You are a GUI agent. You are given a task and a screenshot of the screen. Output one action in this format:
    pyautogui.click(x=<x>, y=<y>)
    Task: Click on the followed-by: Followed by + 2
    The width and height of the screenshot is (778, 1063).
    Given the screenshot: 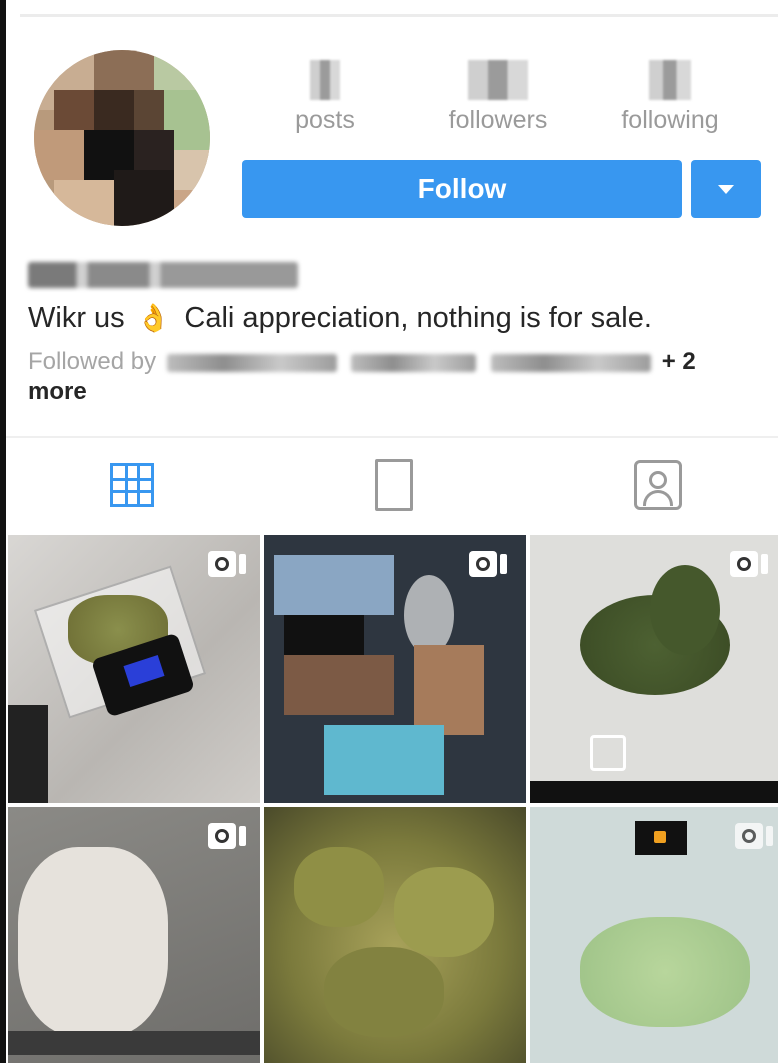 What is the action you would take?
    pyautogui.click(x=362, y=362)
    